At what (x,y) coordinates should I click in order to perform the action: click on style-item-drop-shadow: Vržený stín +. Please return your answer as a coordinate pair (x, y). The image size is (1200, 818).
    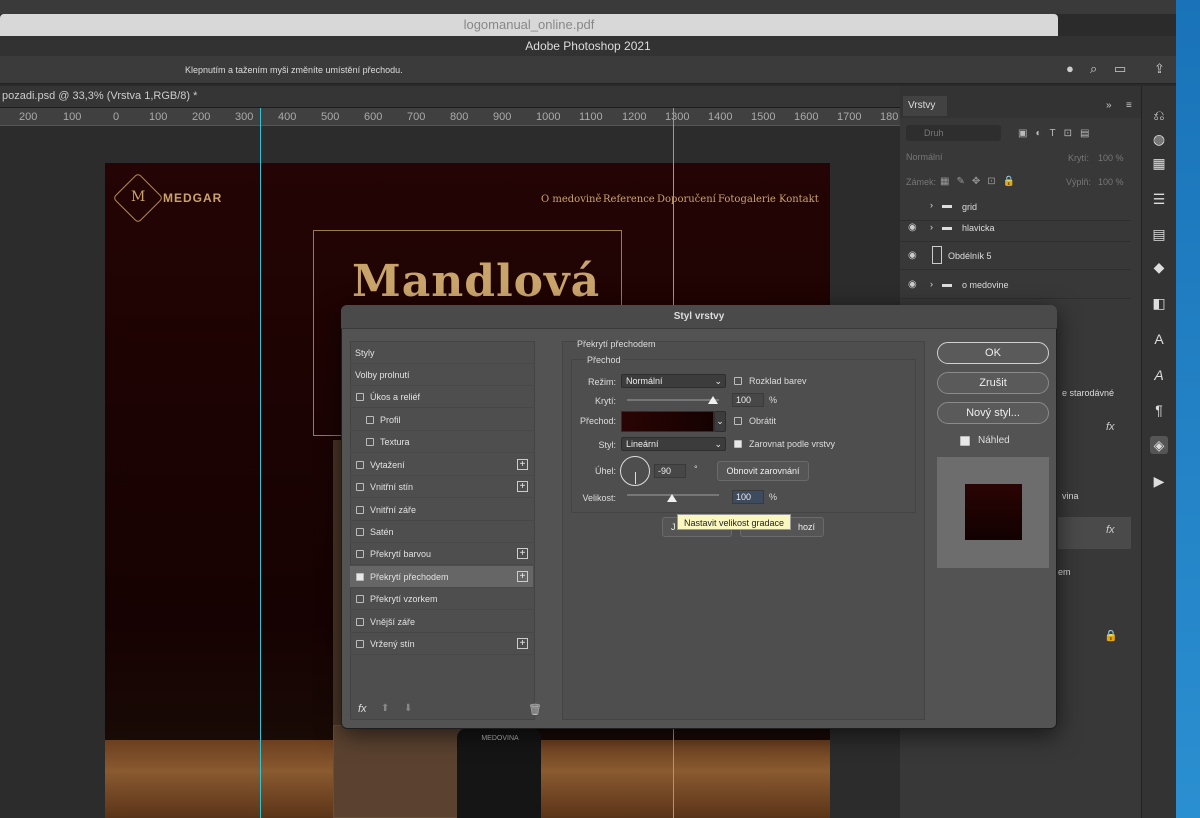
    Looking at the image, I should click on (441, 644).